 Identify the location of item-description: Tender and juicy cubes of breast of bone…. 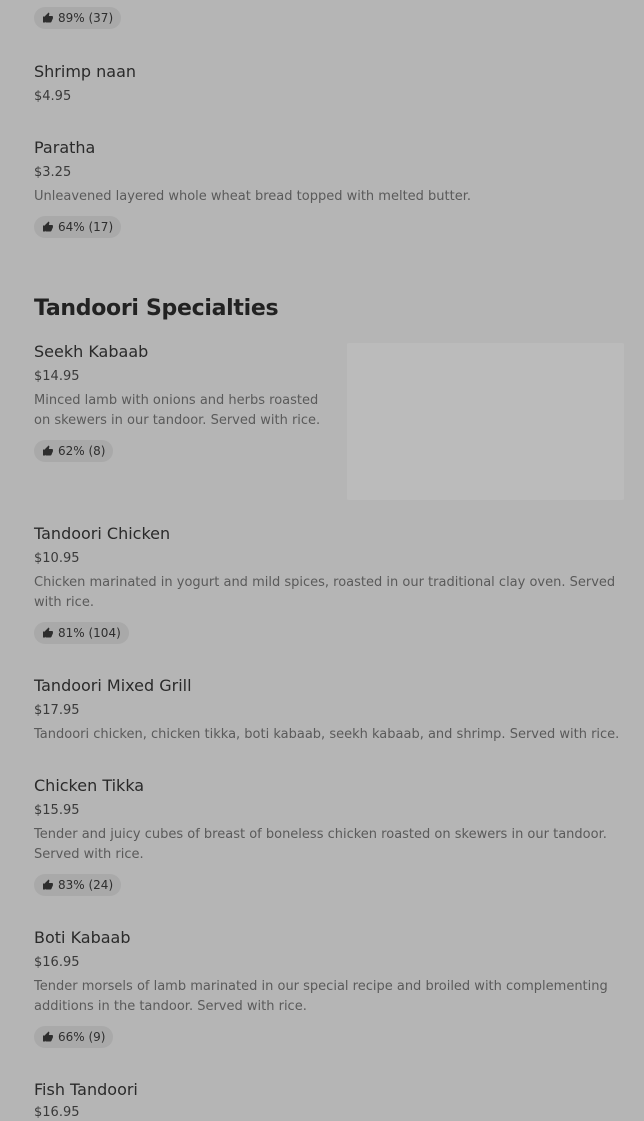
(320, 844).